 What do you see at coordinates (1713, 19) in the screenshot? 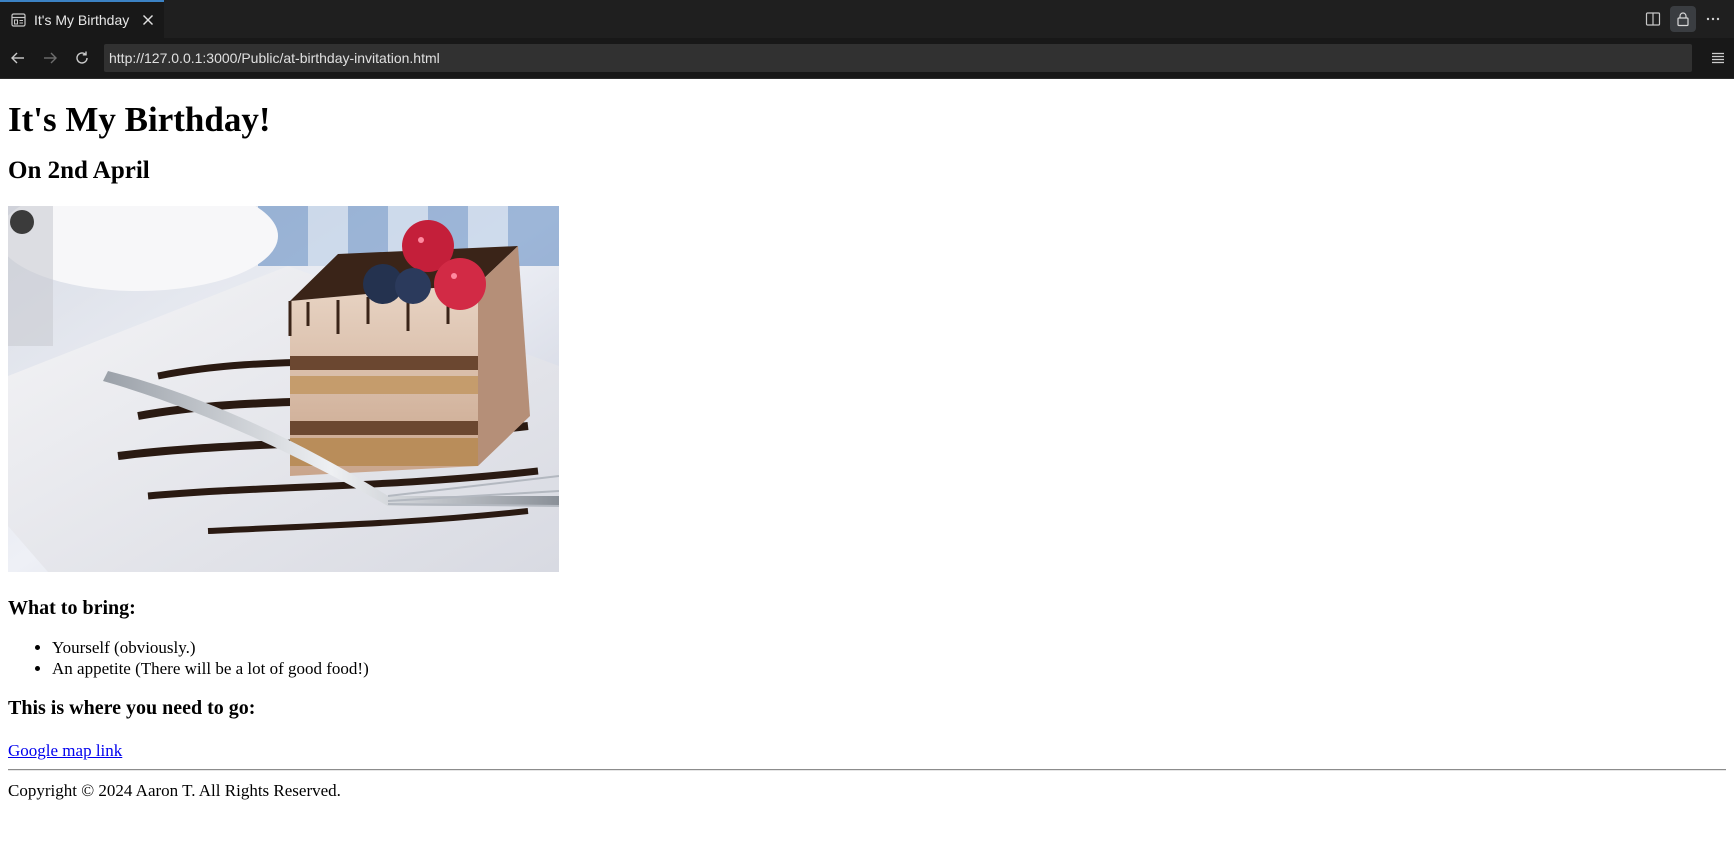
I see `more-actions-icon` at bounding box center [1713, 19].